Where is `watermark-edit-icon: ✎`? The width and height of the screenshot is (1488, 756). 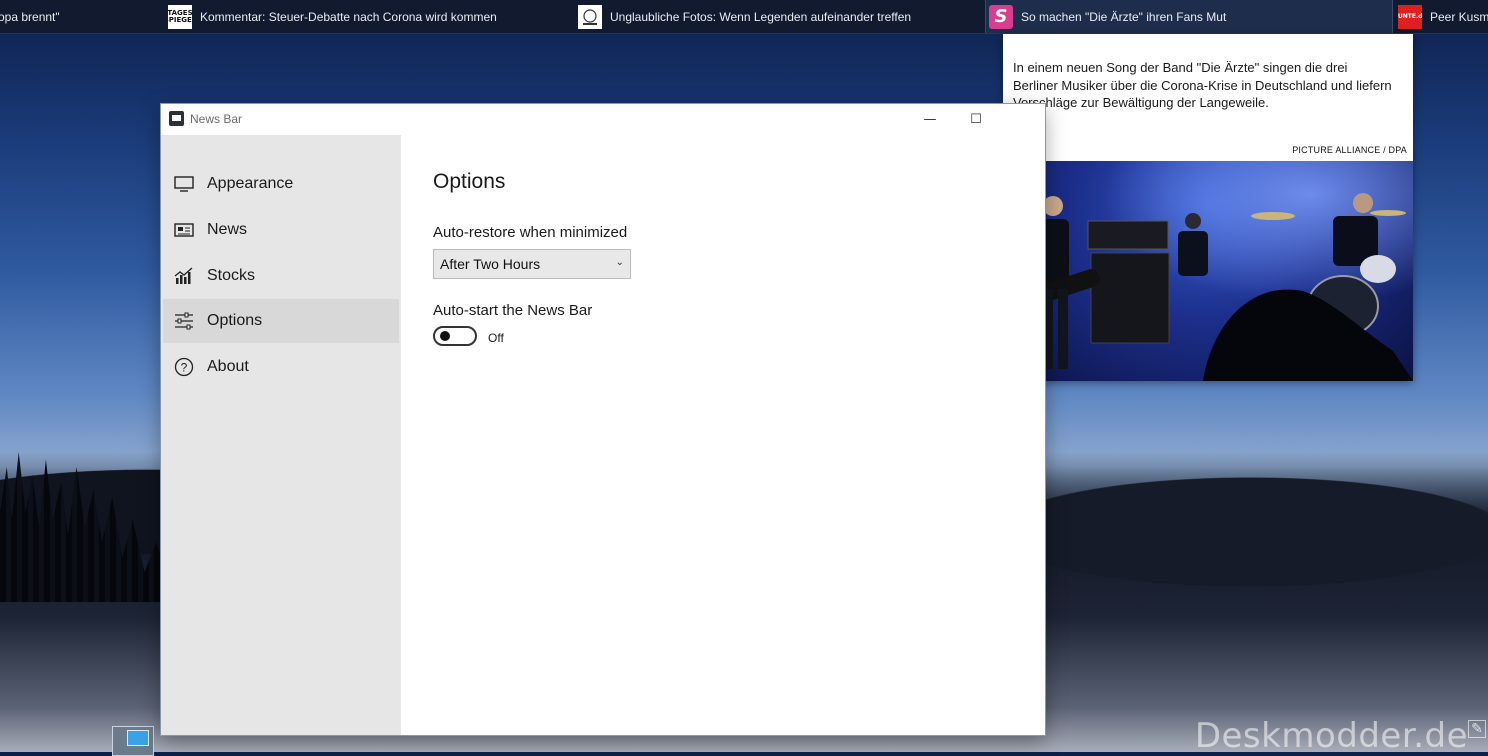
watermark-edit-icon: ✎ is located at coordinates (1477, 729).